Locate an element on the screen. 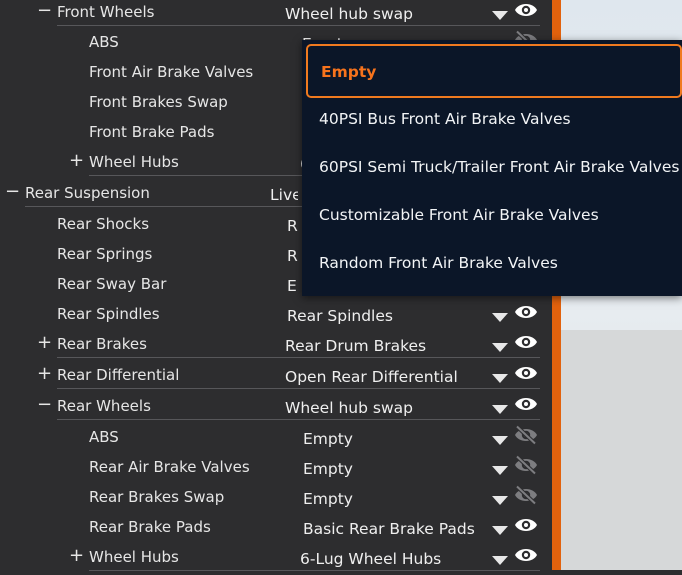  part-select-value: Rear Drum Brakes is located at coordinates (386, 346).